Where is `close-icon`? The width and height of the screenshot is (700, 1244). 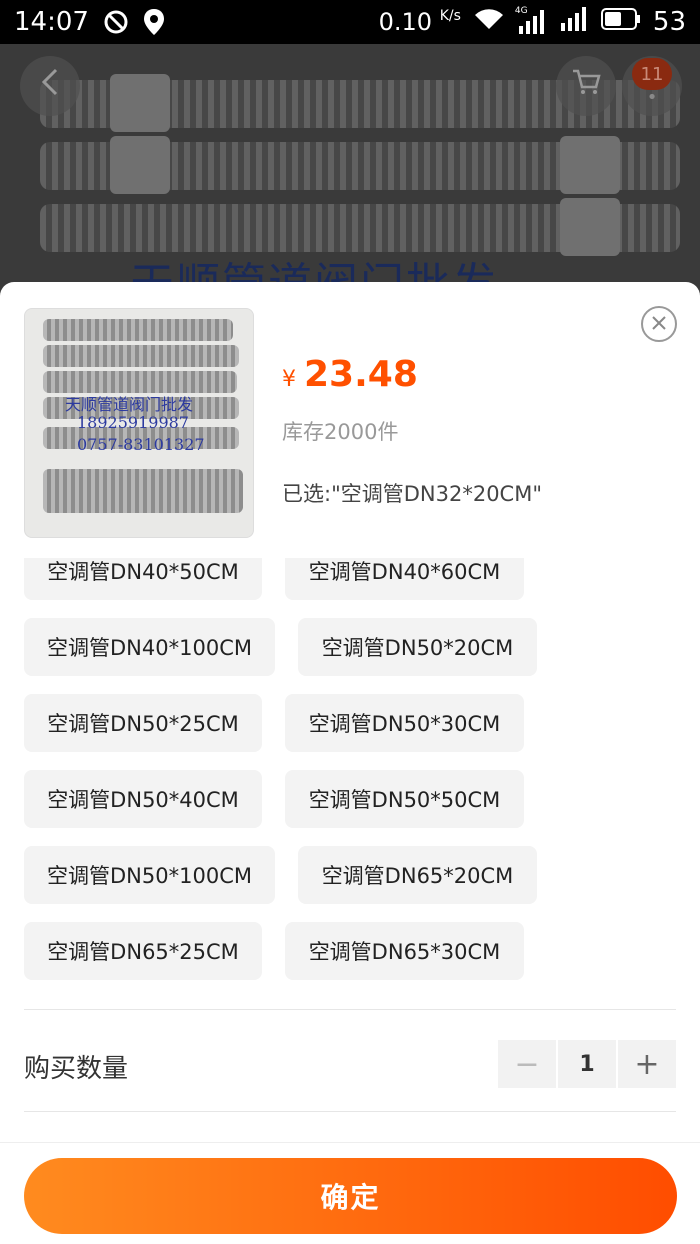
close-icon is located at coordinates (659, 324).